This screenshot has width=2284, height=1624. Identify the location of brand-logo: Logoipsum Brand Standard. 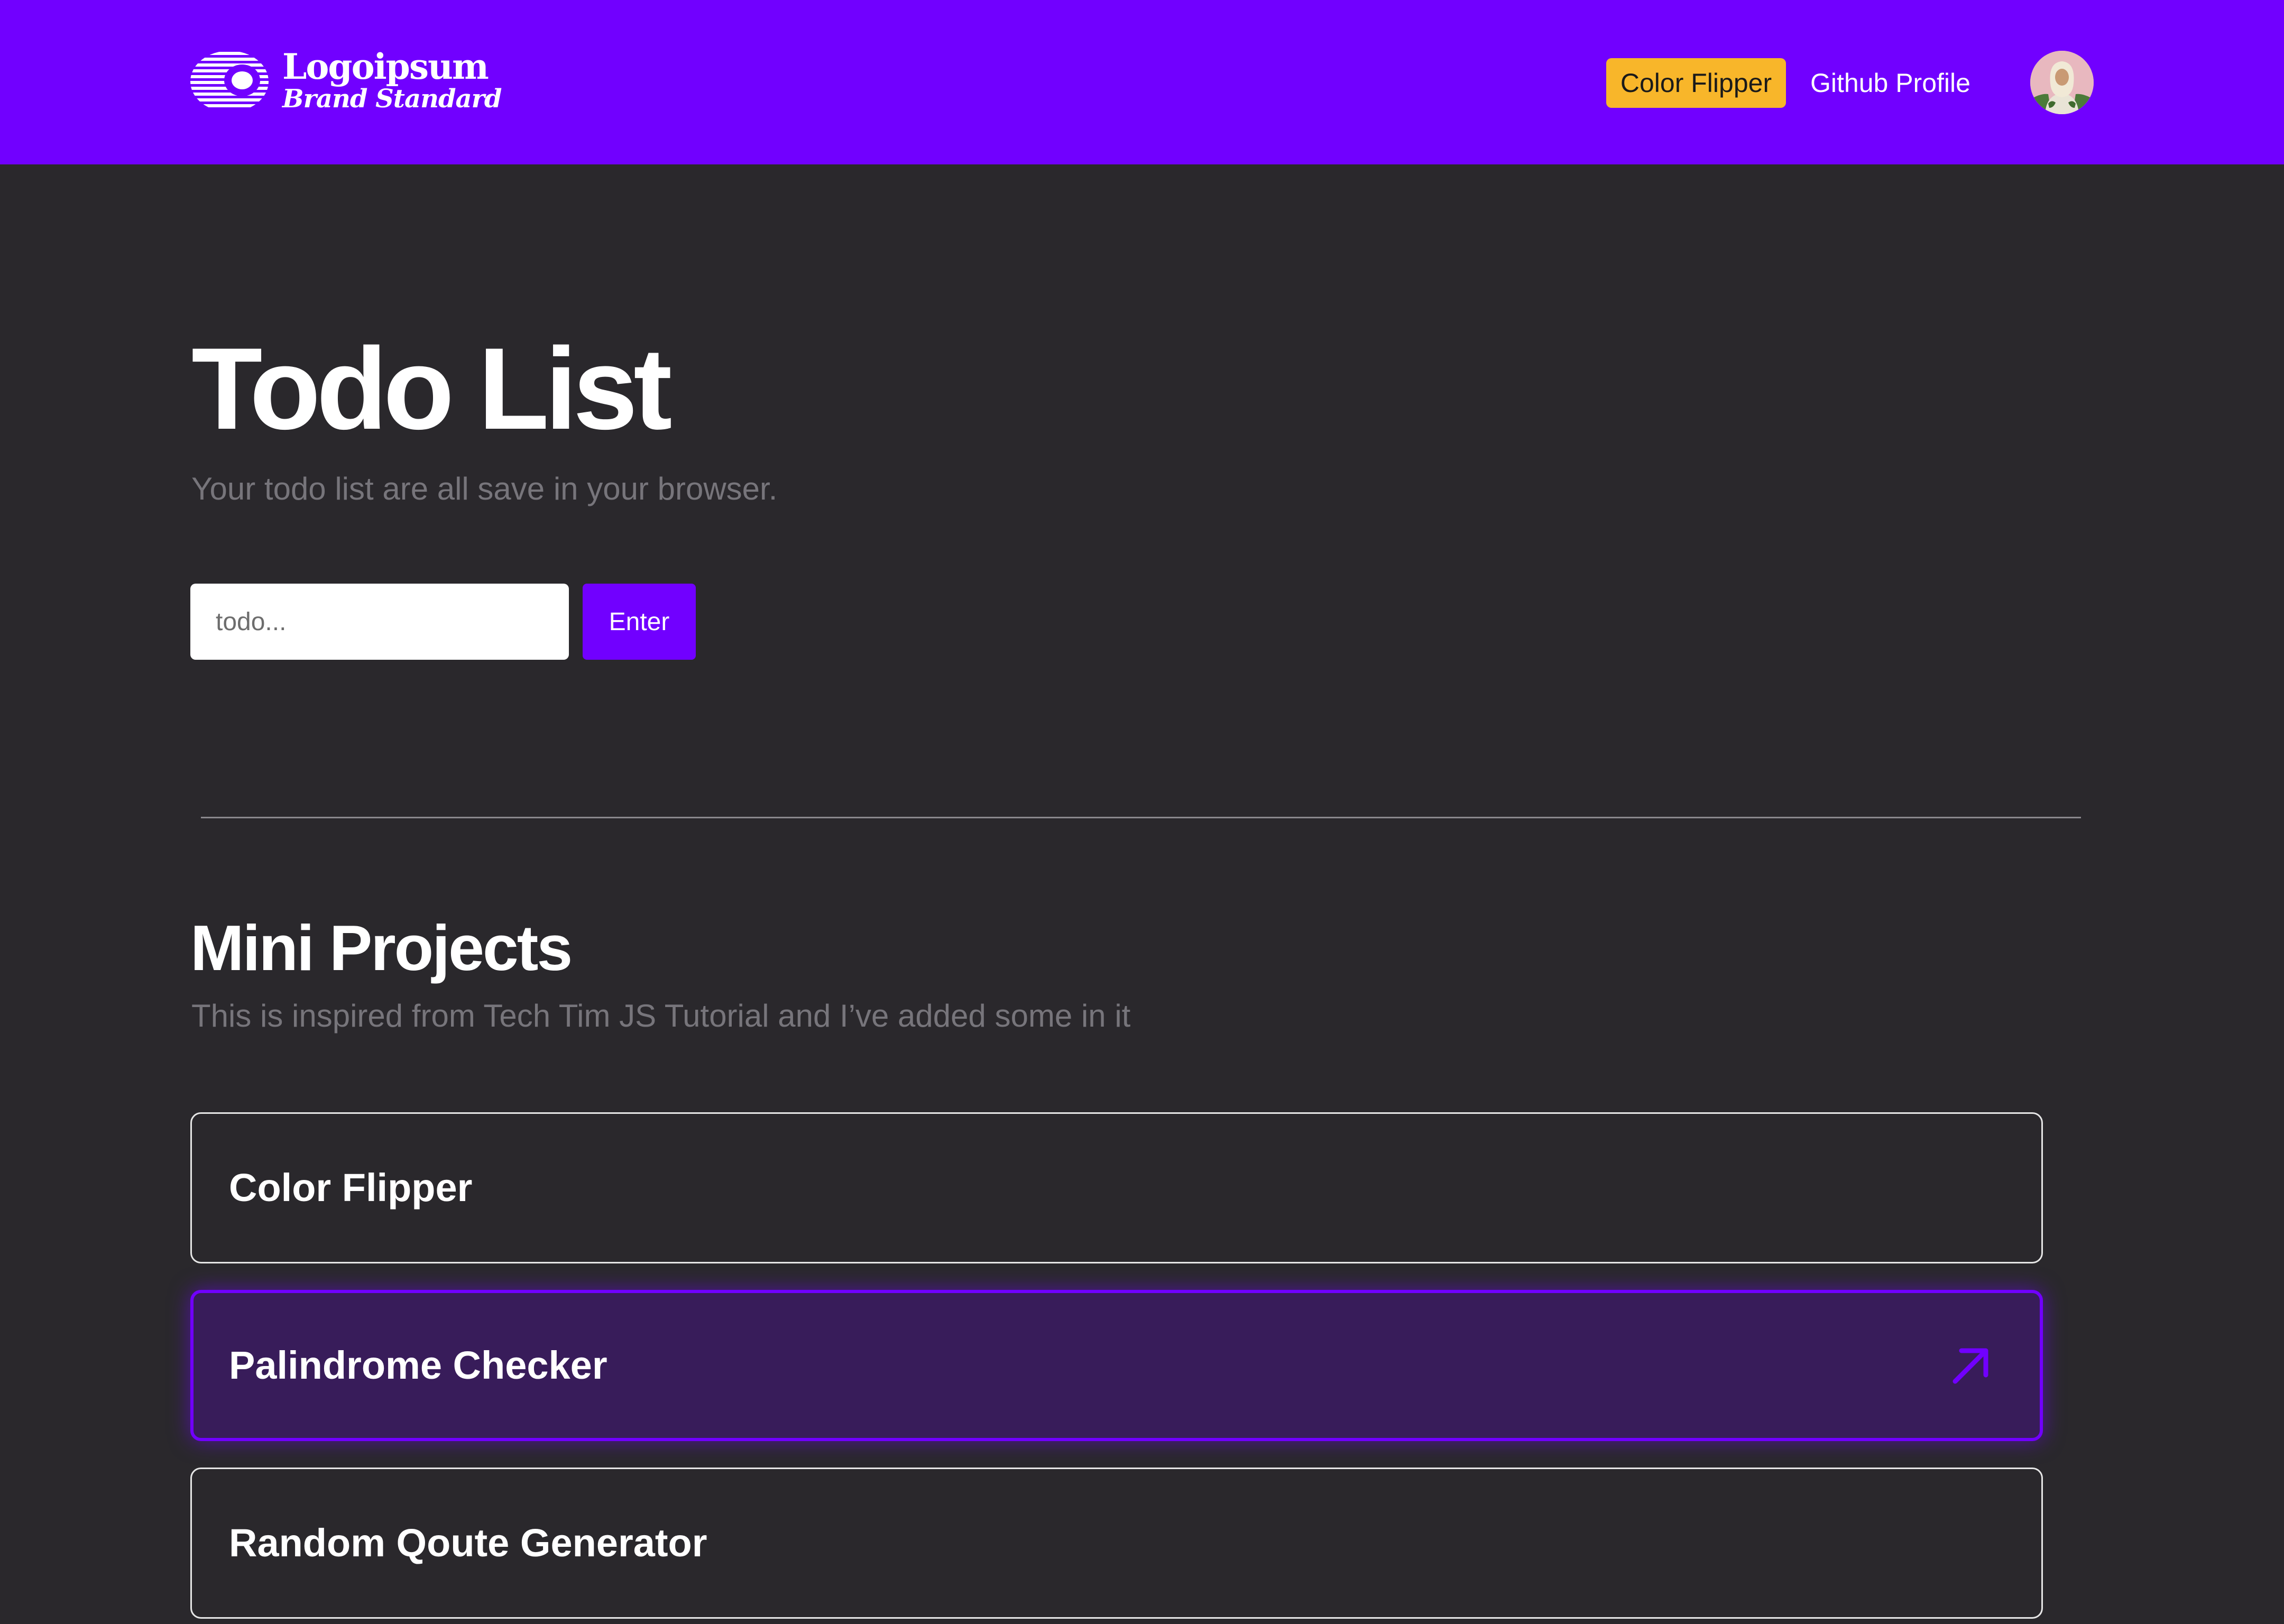
(345, 80).